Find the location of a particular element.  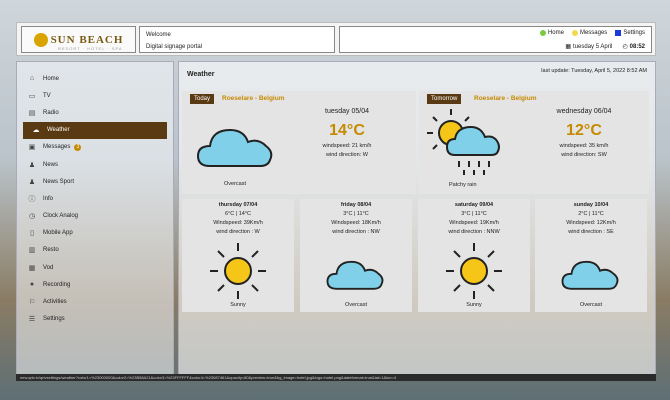

forecast-day: thursday 07/04 is located at coordinates (238, 205).